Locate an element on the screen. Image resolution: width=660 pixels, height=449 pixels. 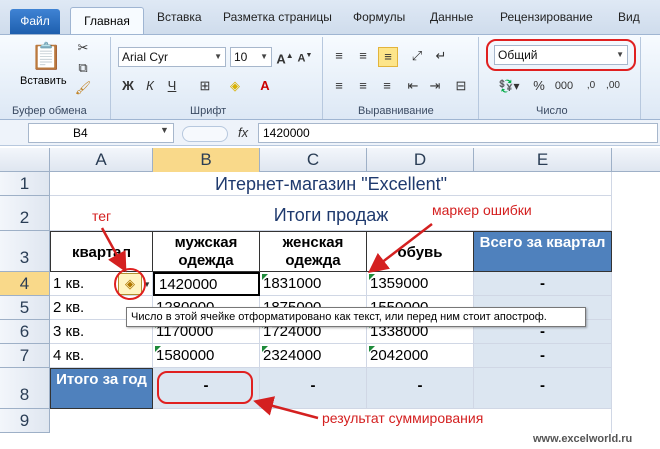
annotation-error-marker: маркер ошибки is located at coordinates (482, 210).